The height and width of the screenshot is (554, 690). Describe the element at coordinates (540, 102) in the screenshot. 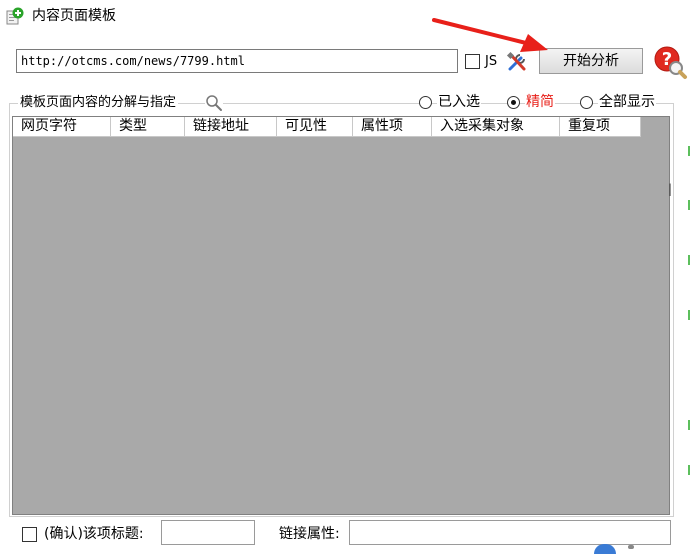

I see `filter-concise-label: 精简` at that location.